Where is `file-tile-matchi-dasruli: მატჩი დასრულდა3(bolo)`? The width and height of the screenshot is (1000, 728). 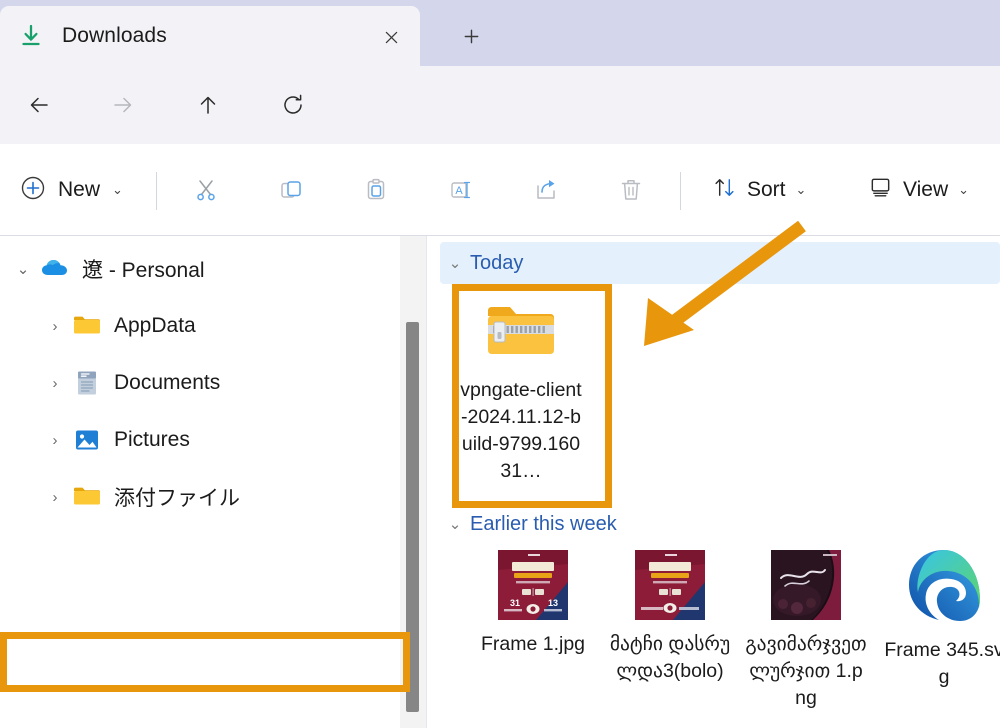 file-tile-matchi-dasruli: მატჩი დასრულდა3(bolo) is located at coordinates (670, 616).